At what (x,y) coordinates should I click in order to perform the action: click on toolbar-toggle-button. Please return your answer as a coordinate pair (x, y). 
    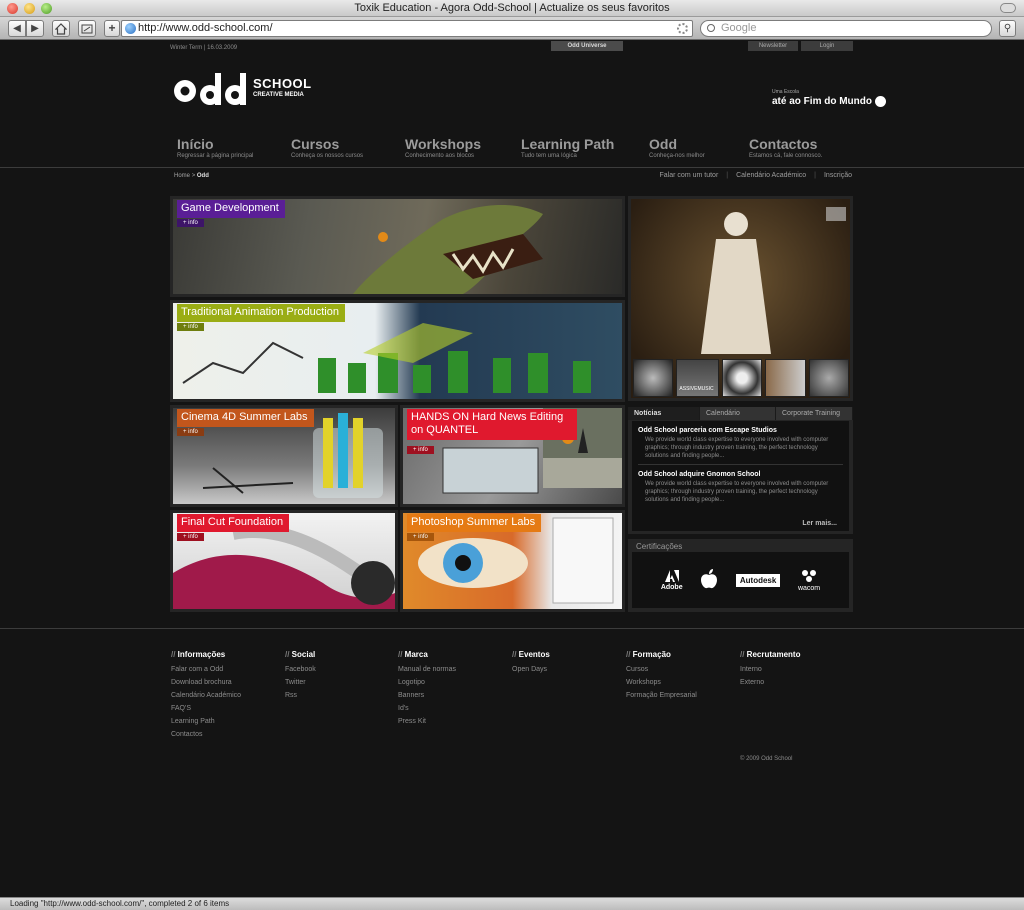
    Looking at the image, I should click on (1008, 8).